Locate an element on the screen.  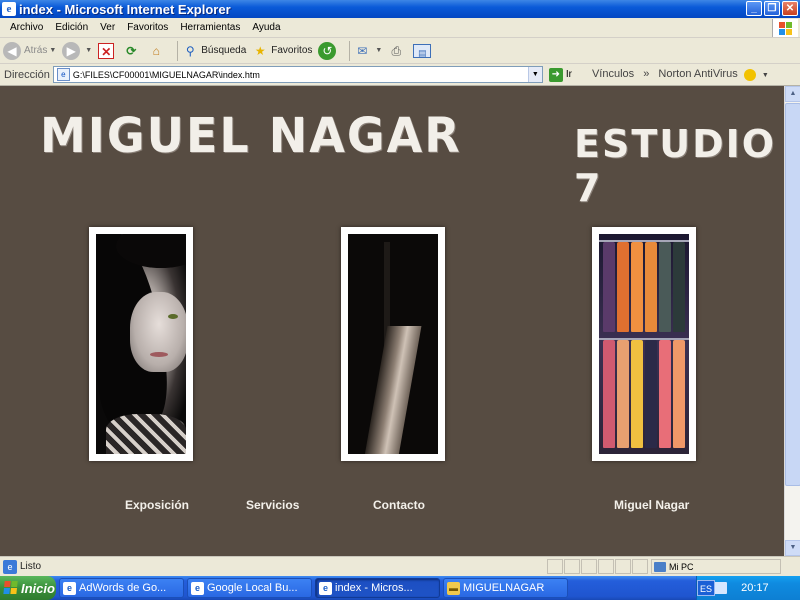
go-label: Ir is located at coordinates (568, 74).